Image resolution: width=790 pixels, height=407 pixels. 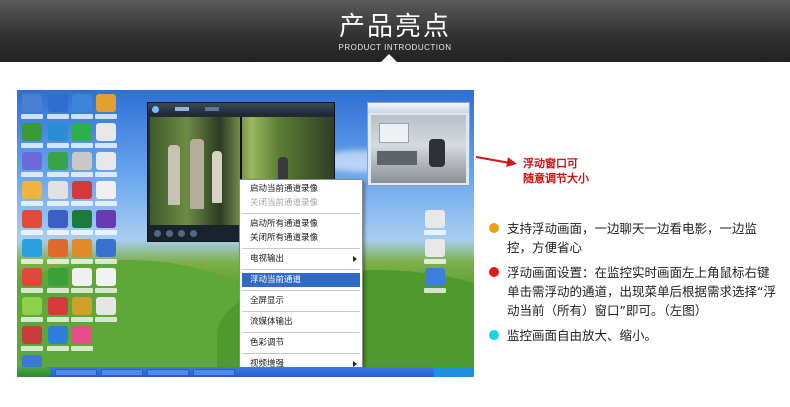 What do you see at coordinates (389, 58) in the screenshot?
I see `banner-notch` at bounding box center [389, 58].